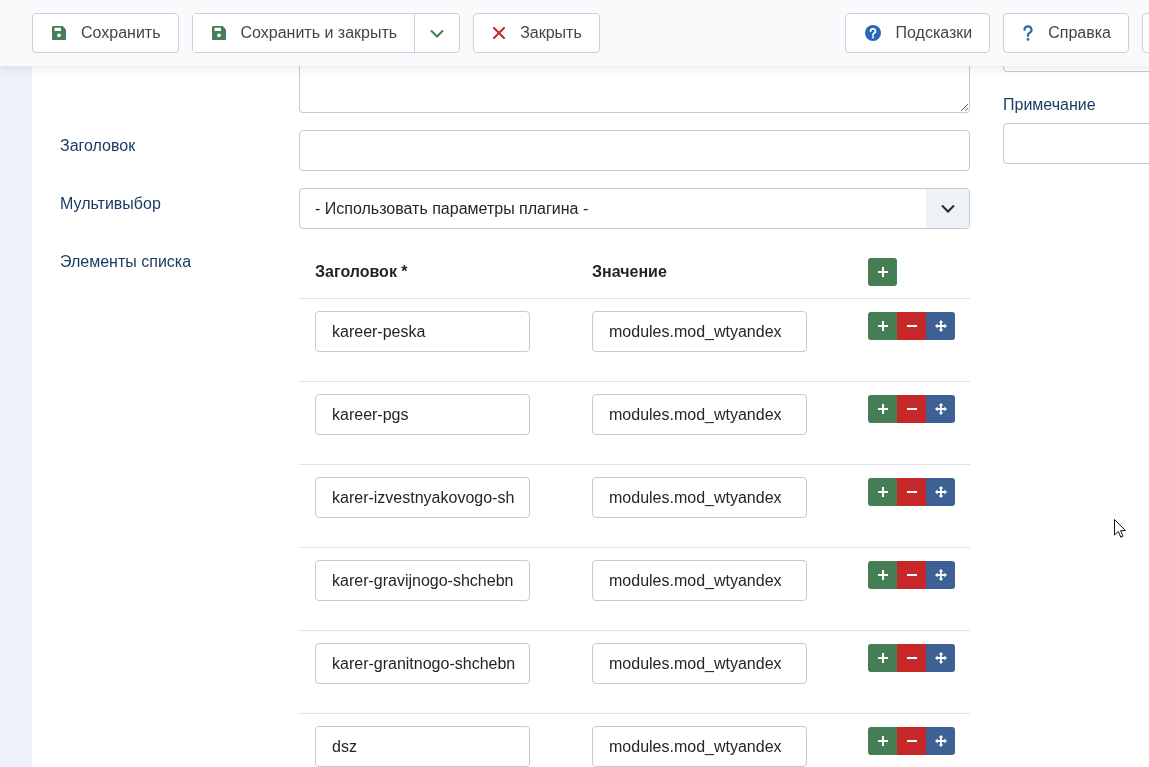 This screenshot has width=1149, height=767. I want to click on question-icon, so click(1028, 33).